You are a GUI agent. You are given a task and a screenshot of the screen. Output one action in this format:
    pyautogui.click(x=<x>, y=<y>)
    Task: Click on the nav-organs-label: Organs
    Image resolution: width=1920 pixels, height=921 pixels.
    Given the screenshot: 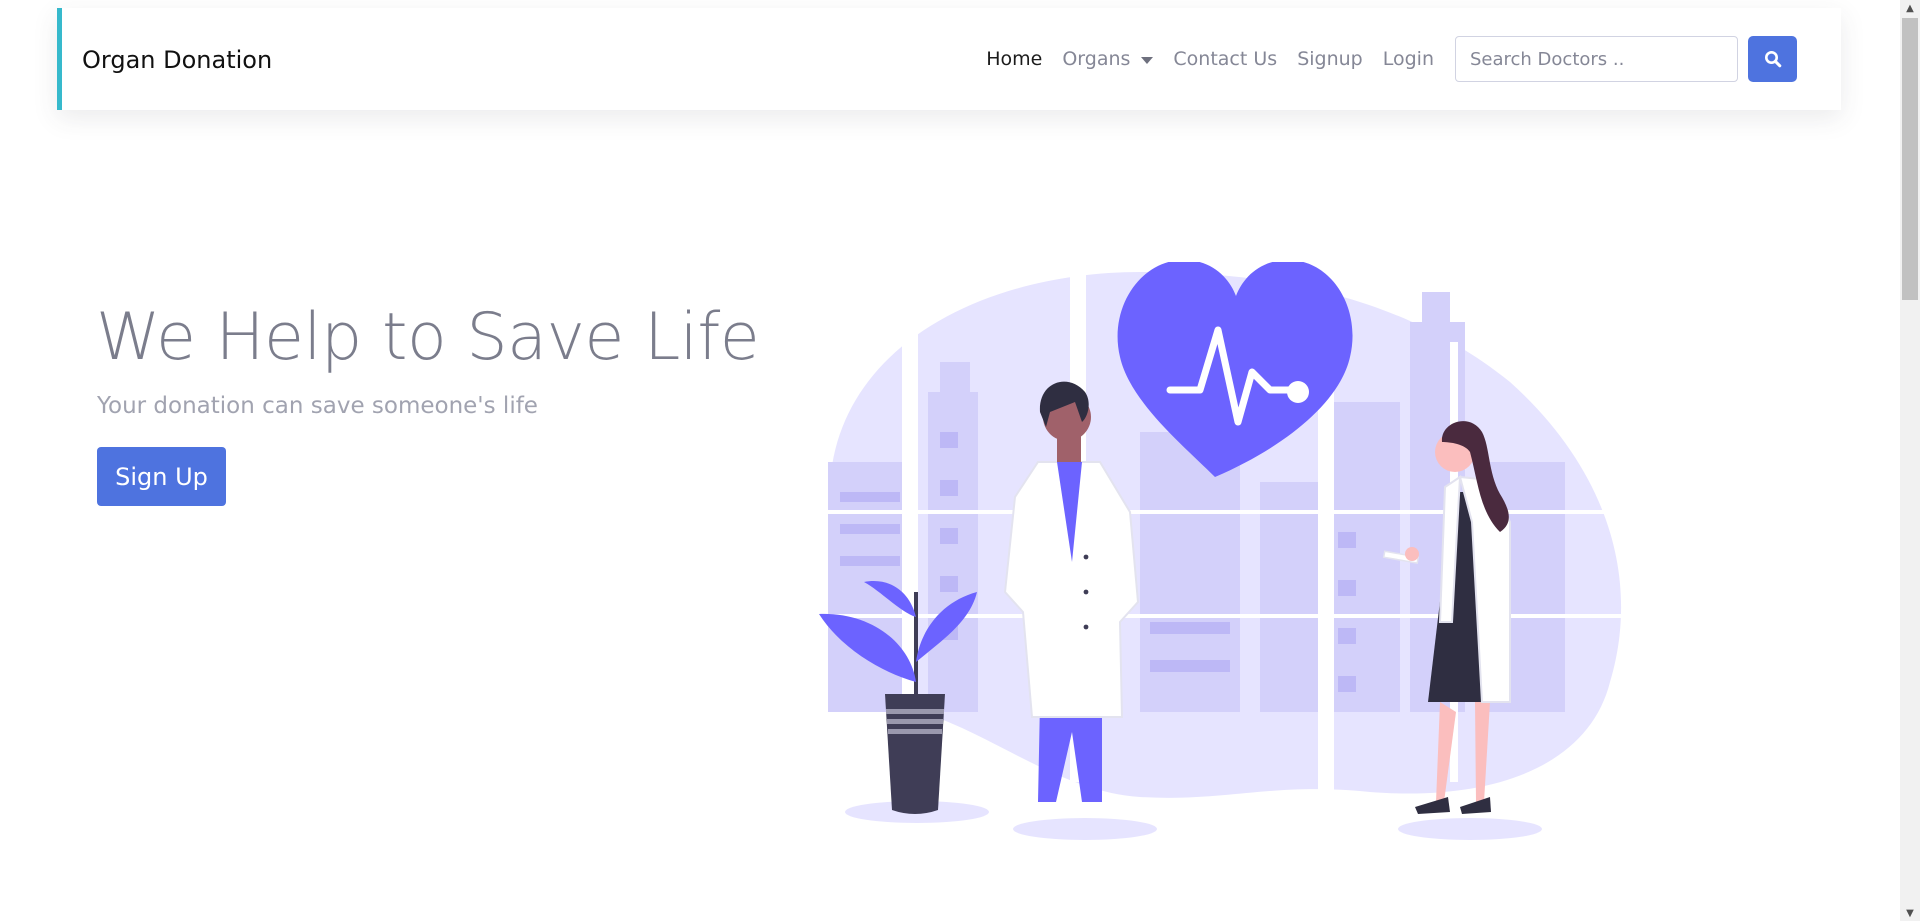 What is the action you would take?
    pyautogui.click(x=1096, y=59)
    